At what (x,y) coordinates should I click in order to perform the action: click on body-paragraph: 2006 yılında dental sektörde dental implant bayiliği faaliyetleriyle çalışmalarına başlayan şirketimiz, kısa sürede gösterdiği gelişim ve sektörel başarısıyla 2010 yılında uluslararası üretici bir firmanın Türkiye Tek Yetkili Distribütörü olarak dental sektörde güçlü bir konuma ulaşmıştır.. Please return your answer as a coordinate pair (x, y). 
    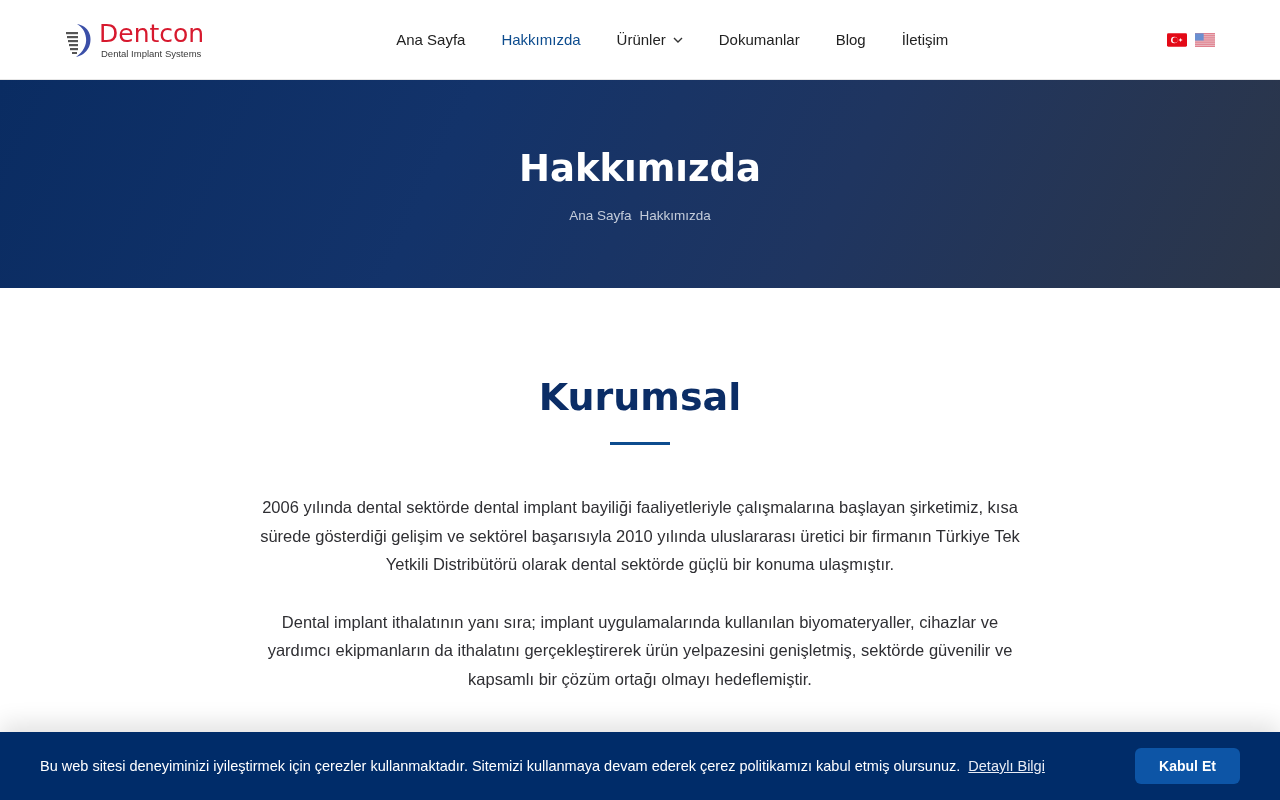
    Looking at the image, I should click on (640, 536).